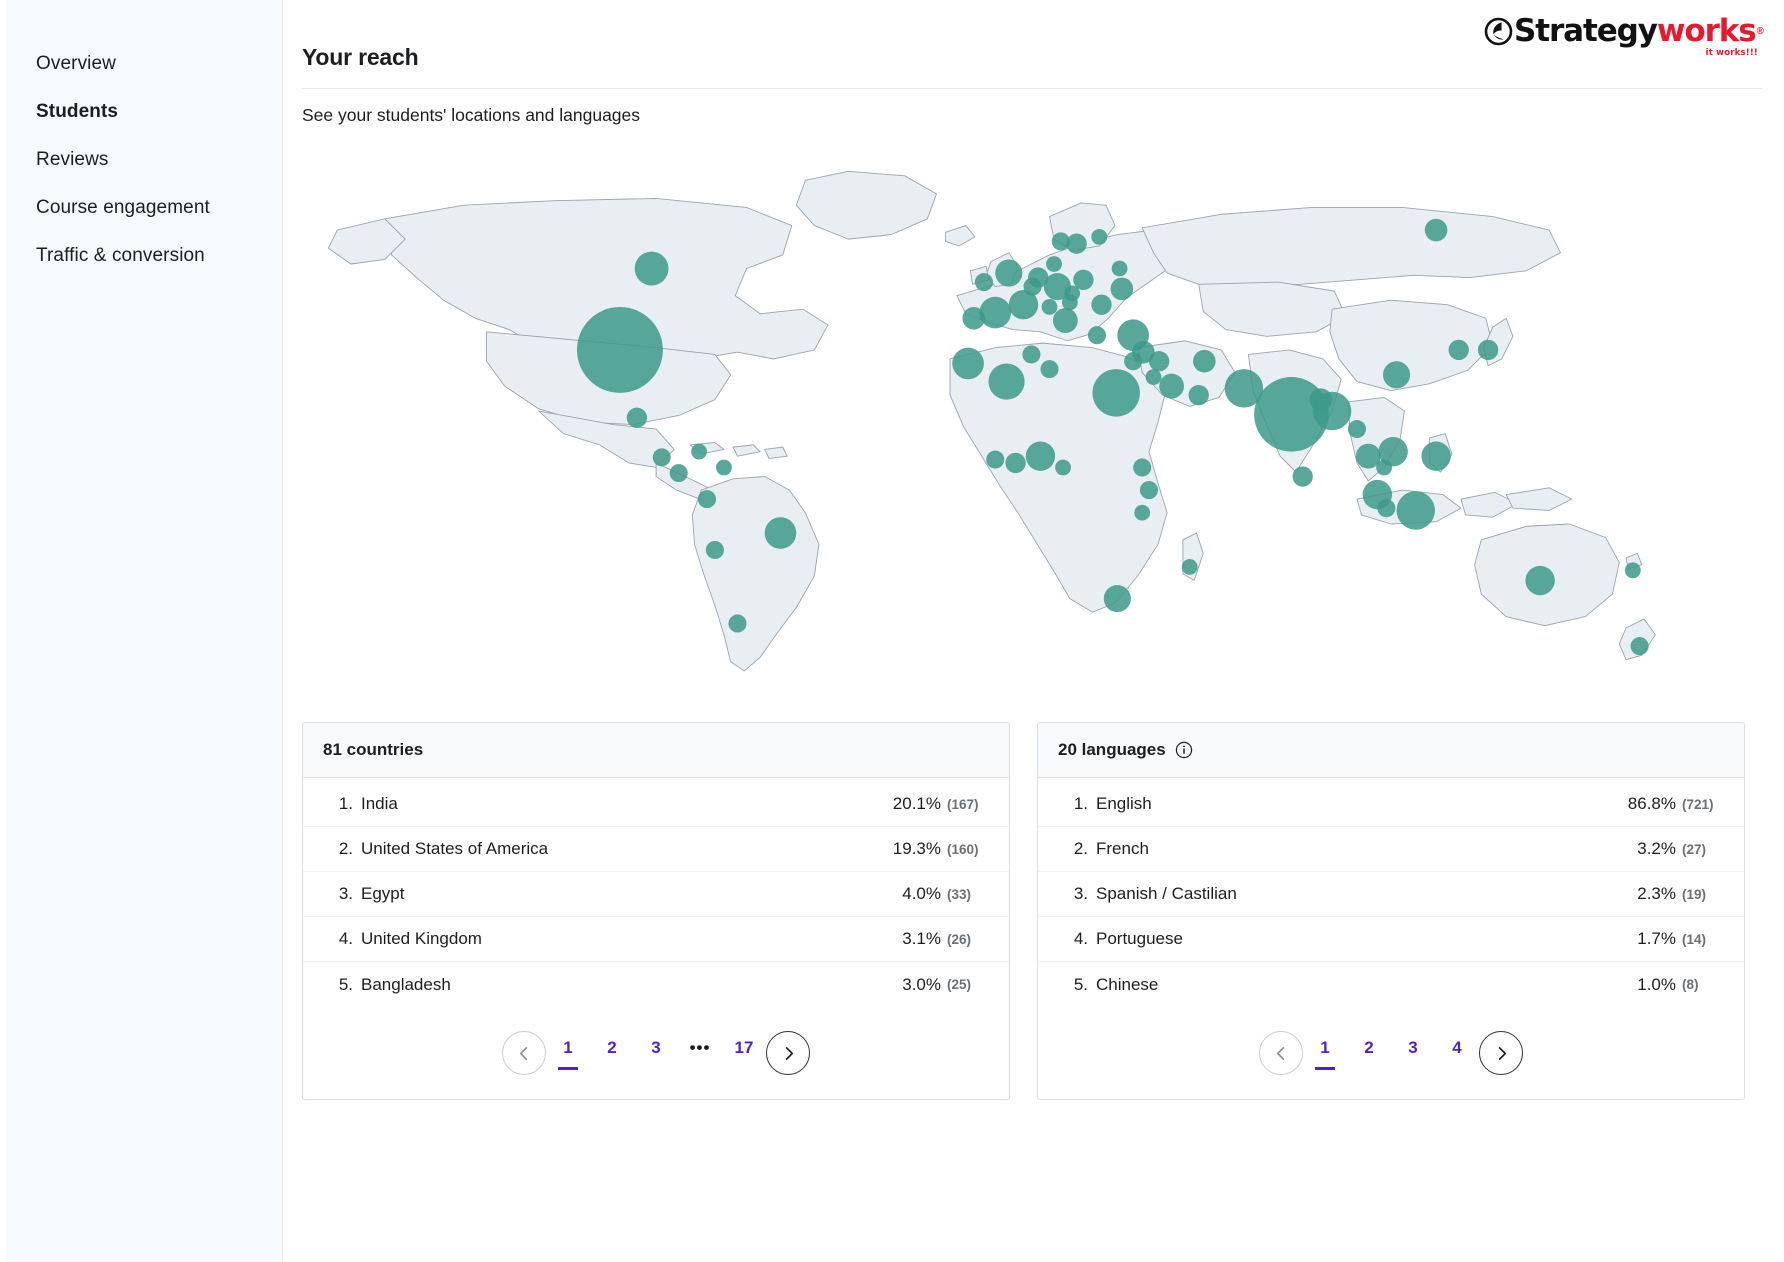 The height and width of the screenshot is (1262, 1784). Describe the element at coordinates (1656, 938) in the screenshot. I see `row-percent: 1.7%` at that location.